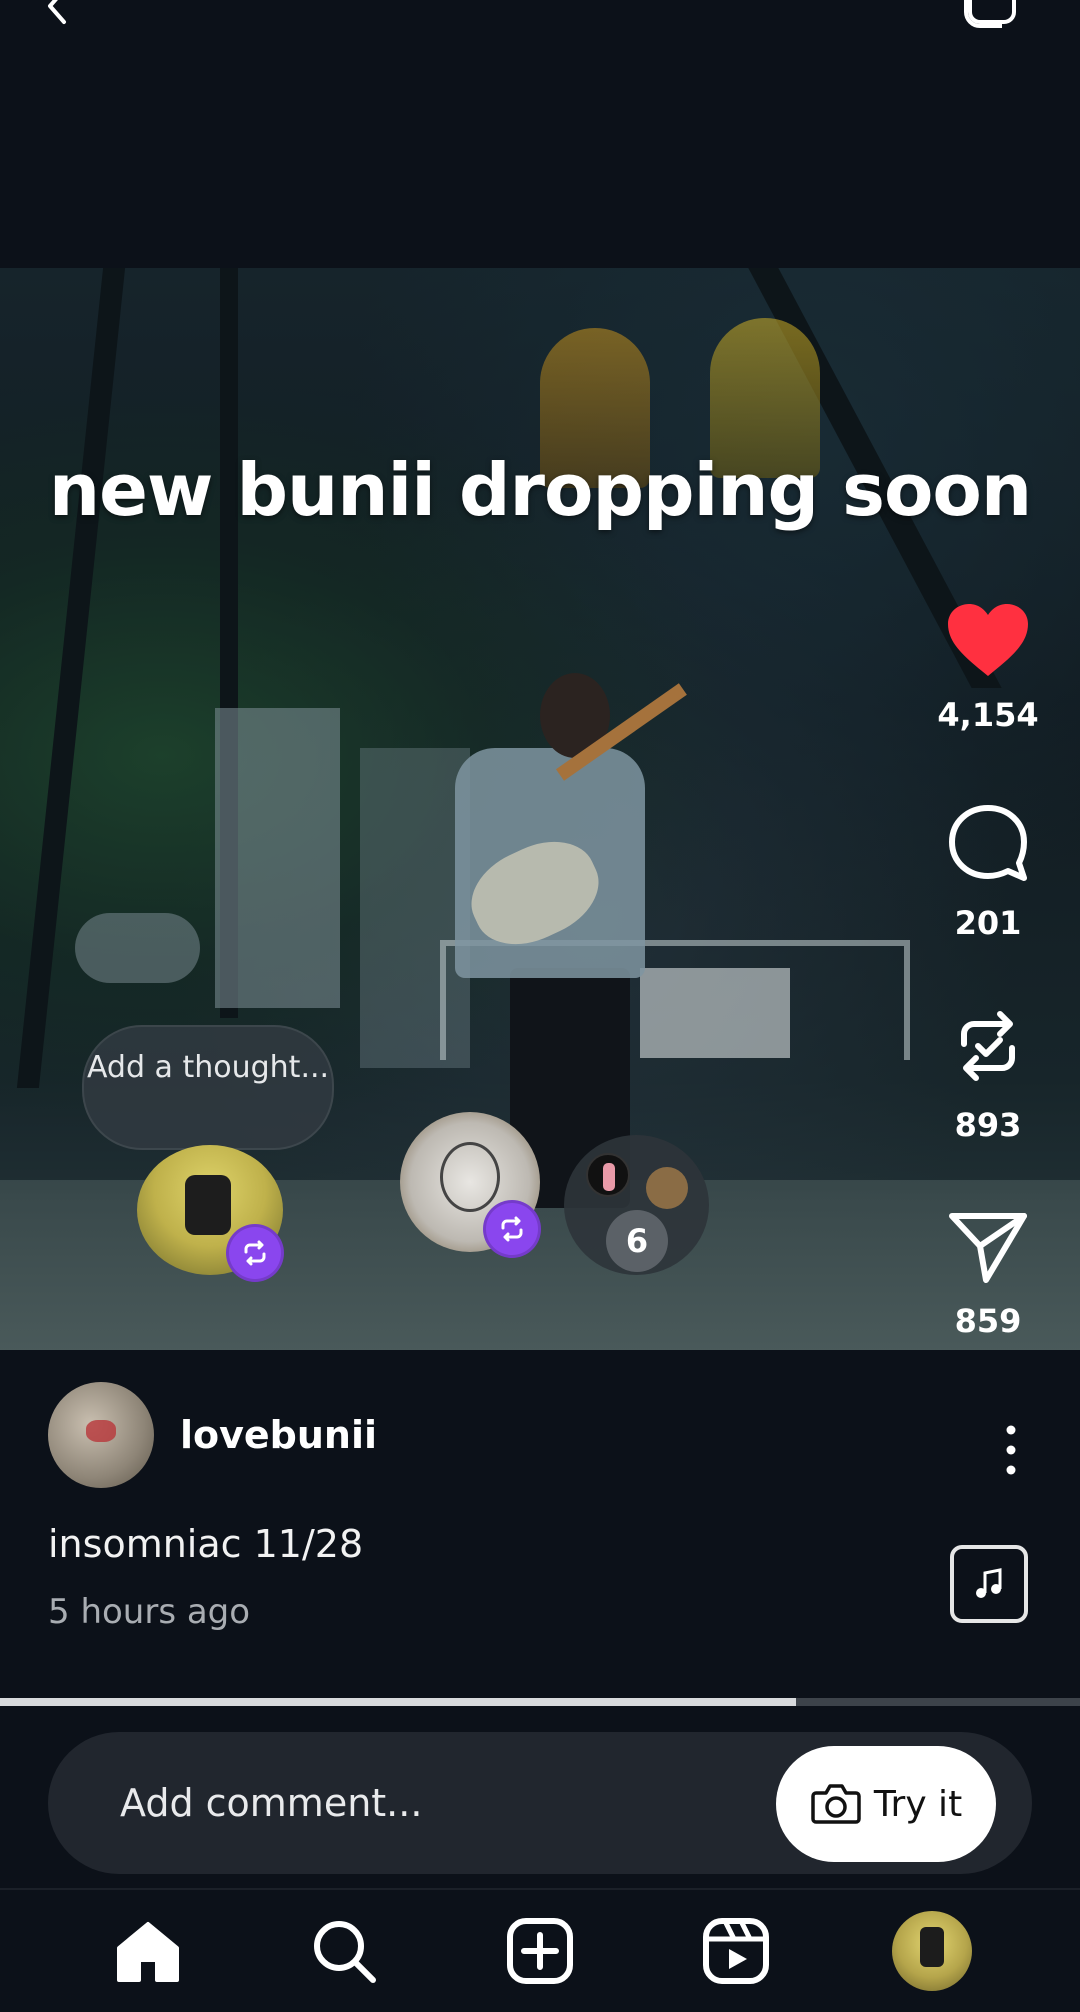  I want to click on music-note-icon, so click(989, 1583).